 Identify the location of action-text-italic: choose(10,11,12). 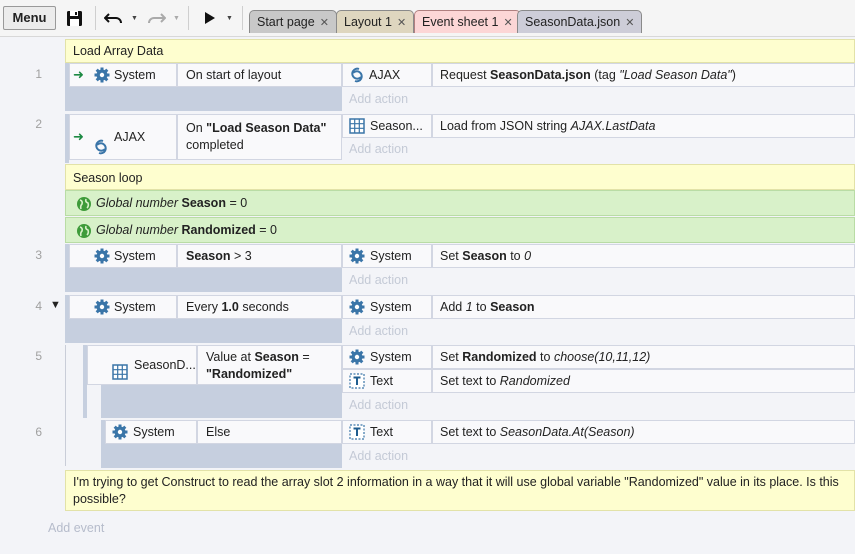
(602, 357).